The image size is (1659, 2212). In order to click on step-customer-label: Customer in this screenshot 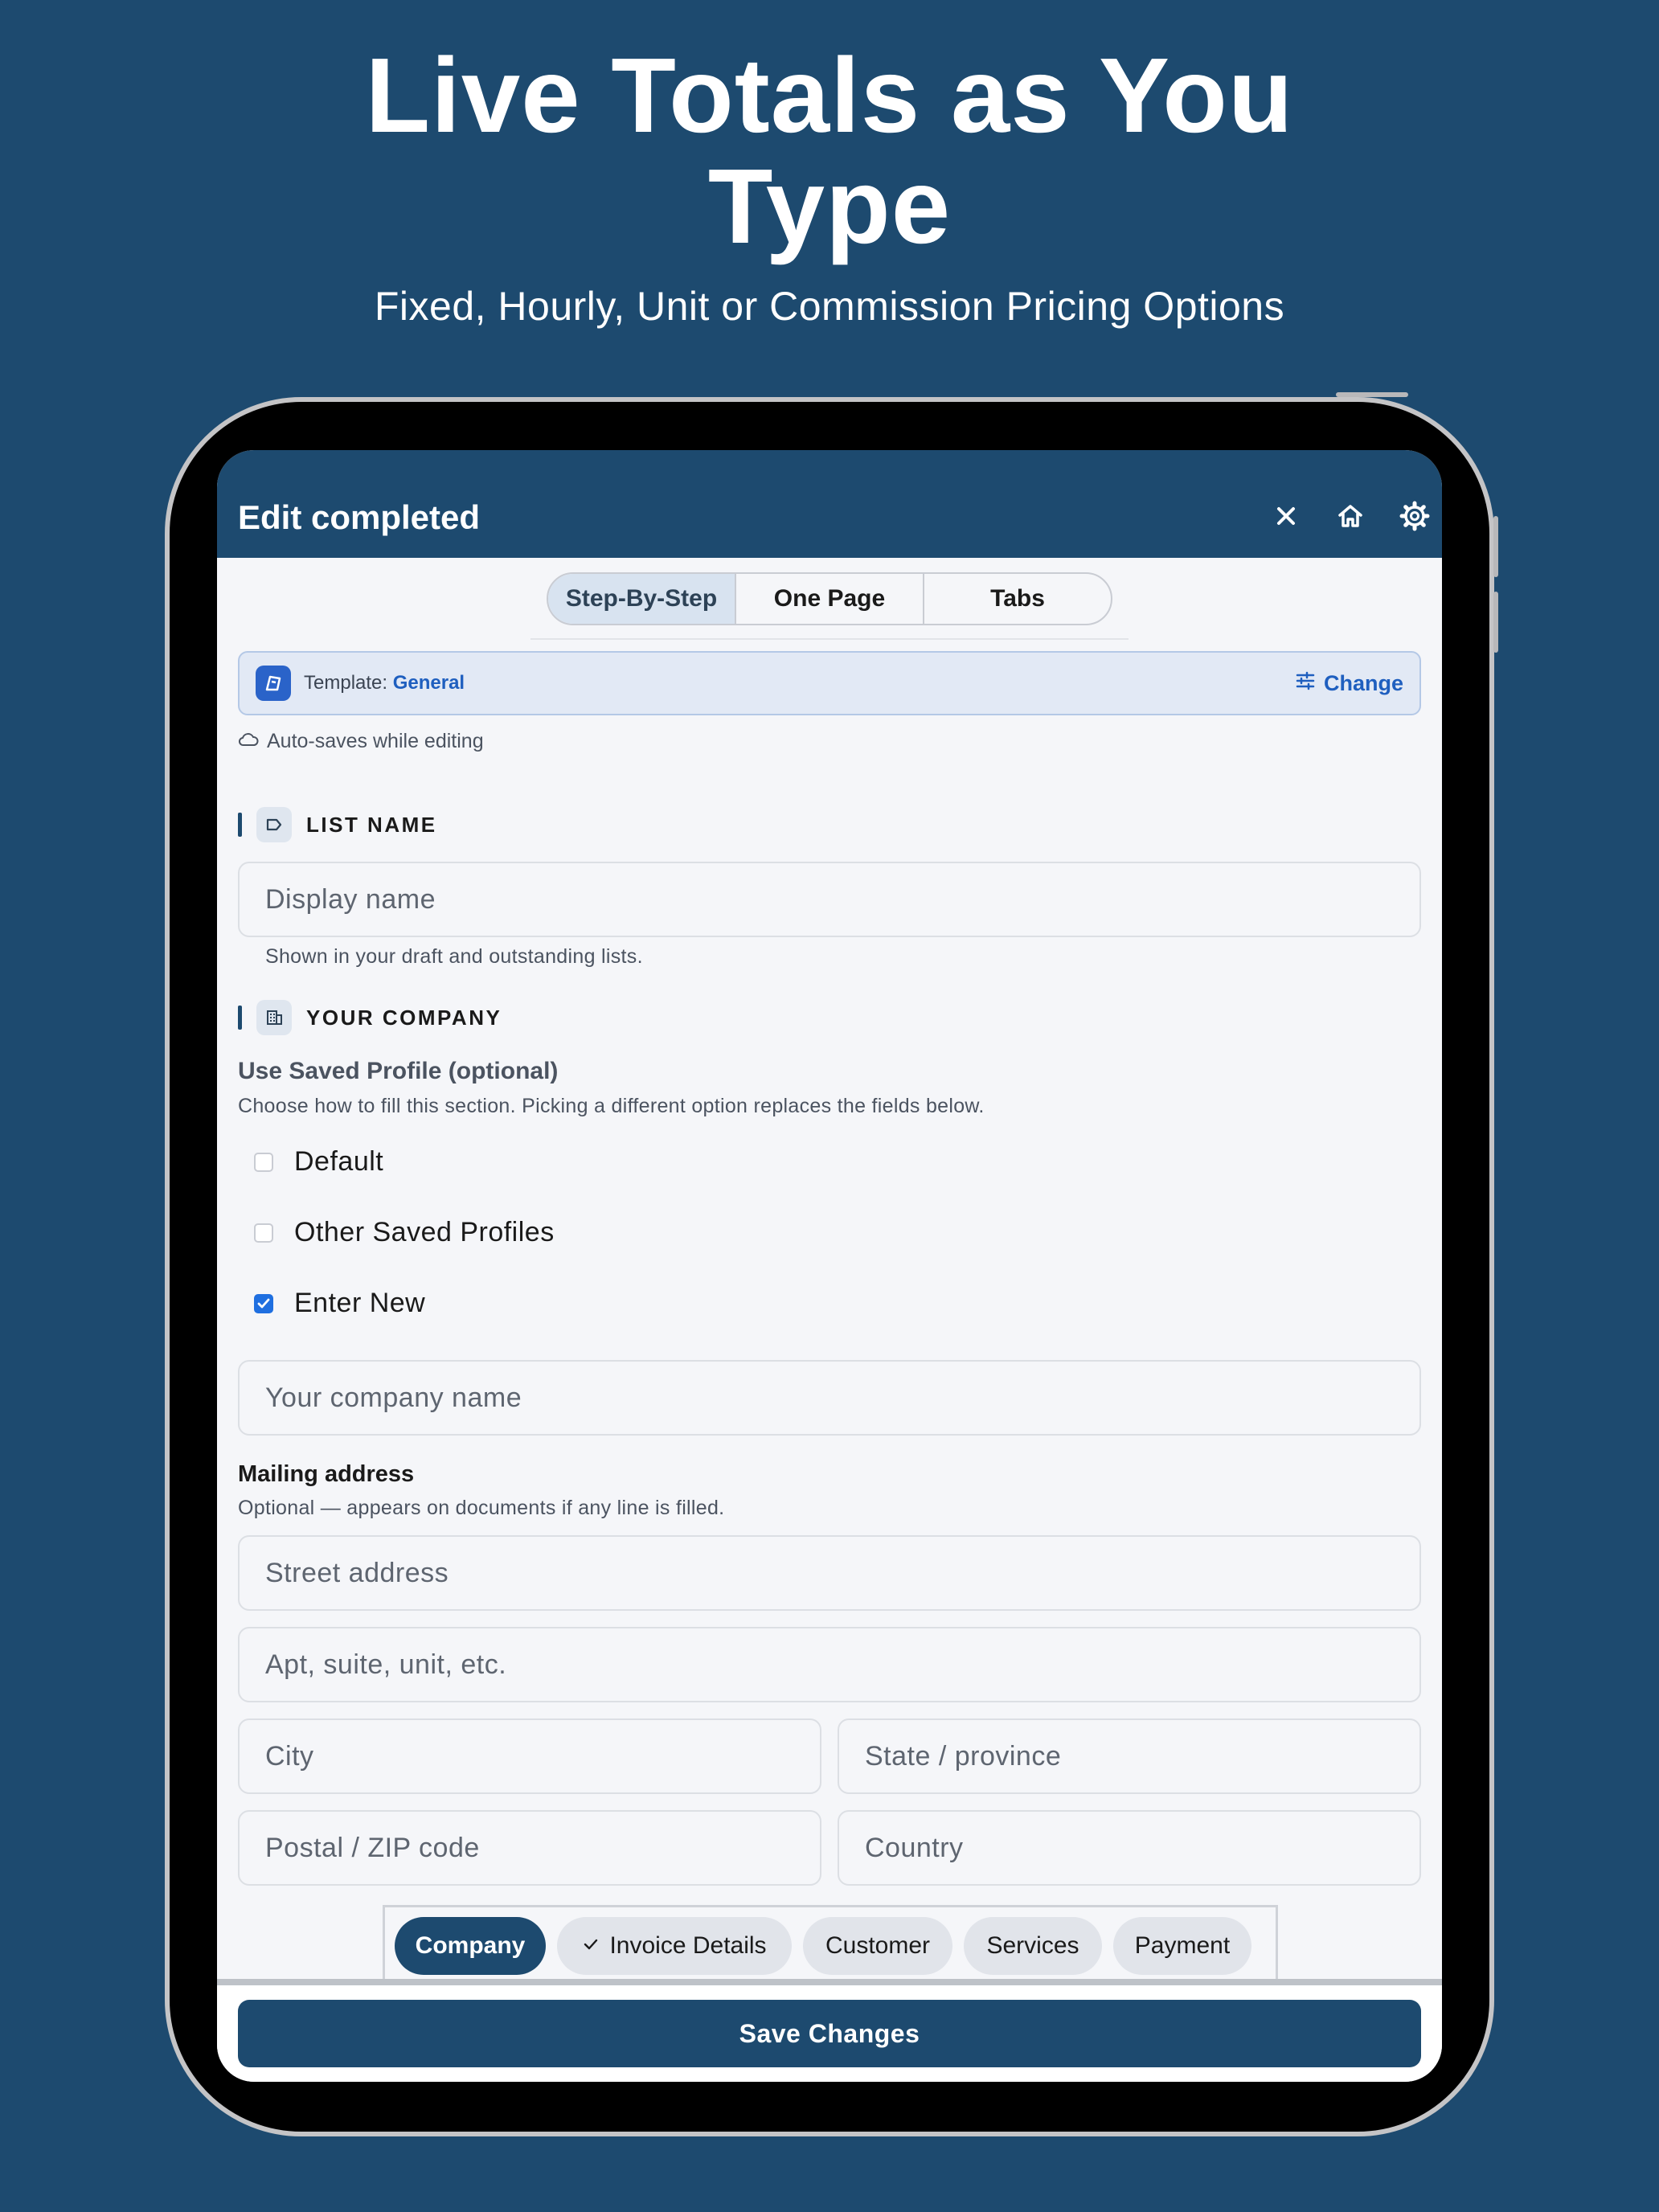, I will do `click(878, 1945)`.